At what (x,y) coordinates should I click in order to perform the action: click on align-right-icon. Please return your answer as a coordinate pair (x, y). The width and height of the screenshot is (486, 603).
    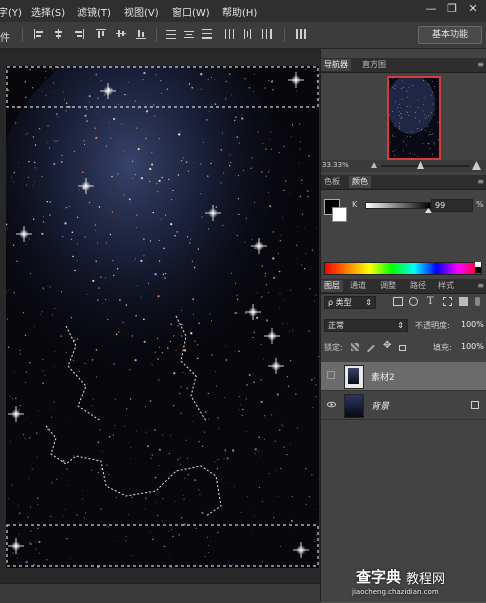
    Looking at the image, I should click on (79, 34).